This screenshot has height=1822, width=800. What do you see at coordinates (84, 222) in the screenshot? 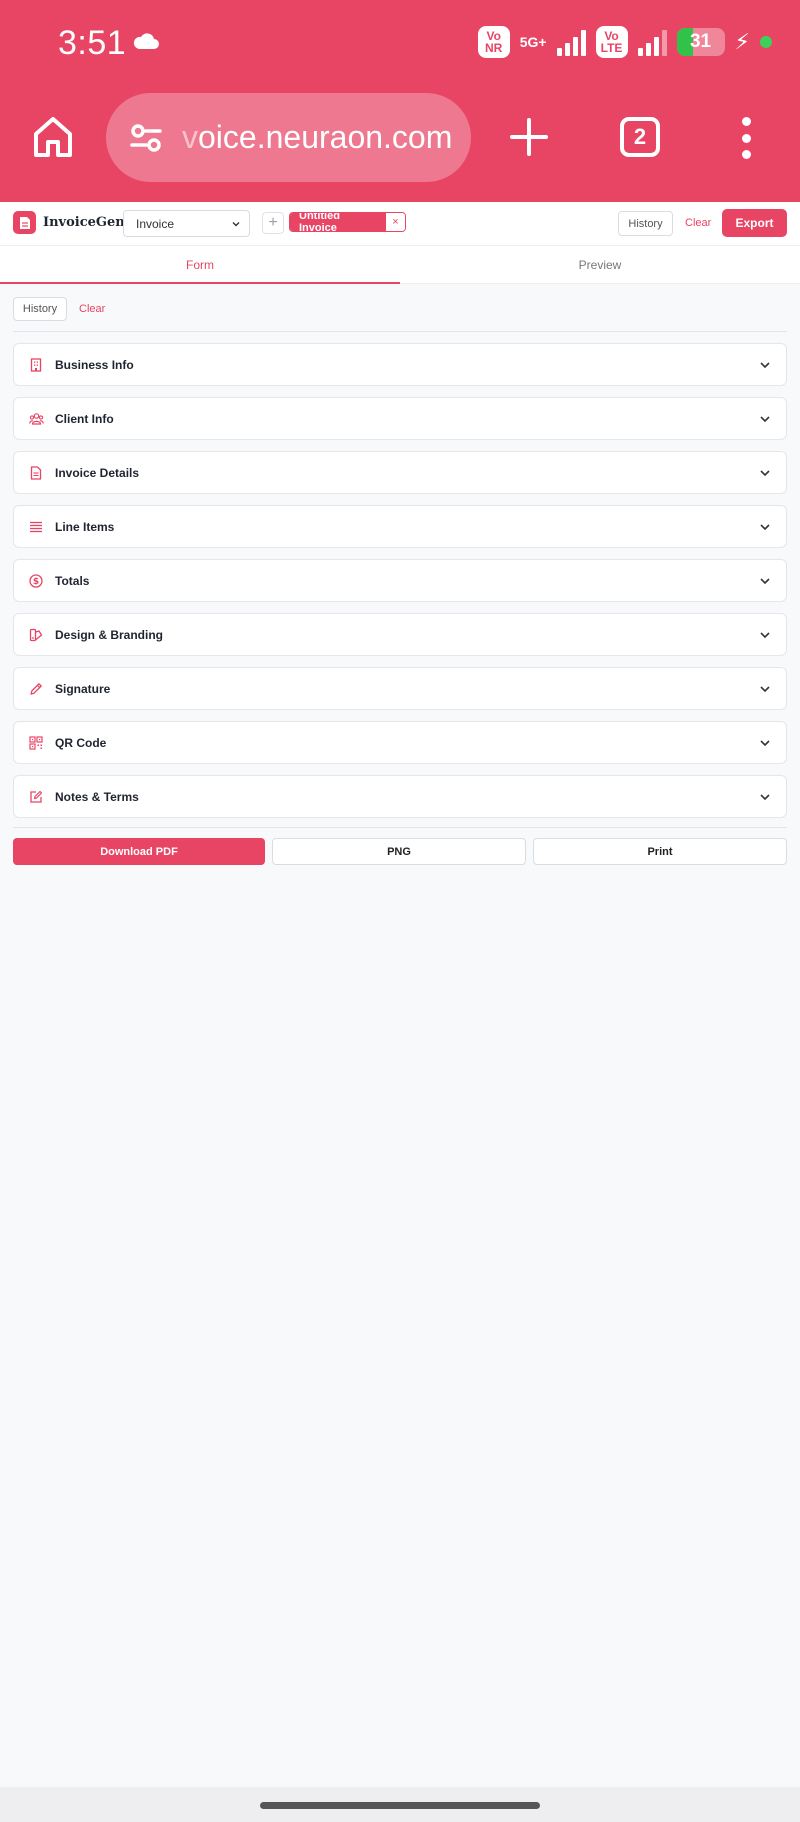
I see `brand-name: InvoiceGen` at bounding box center [84, 222].